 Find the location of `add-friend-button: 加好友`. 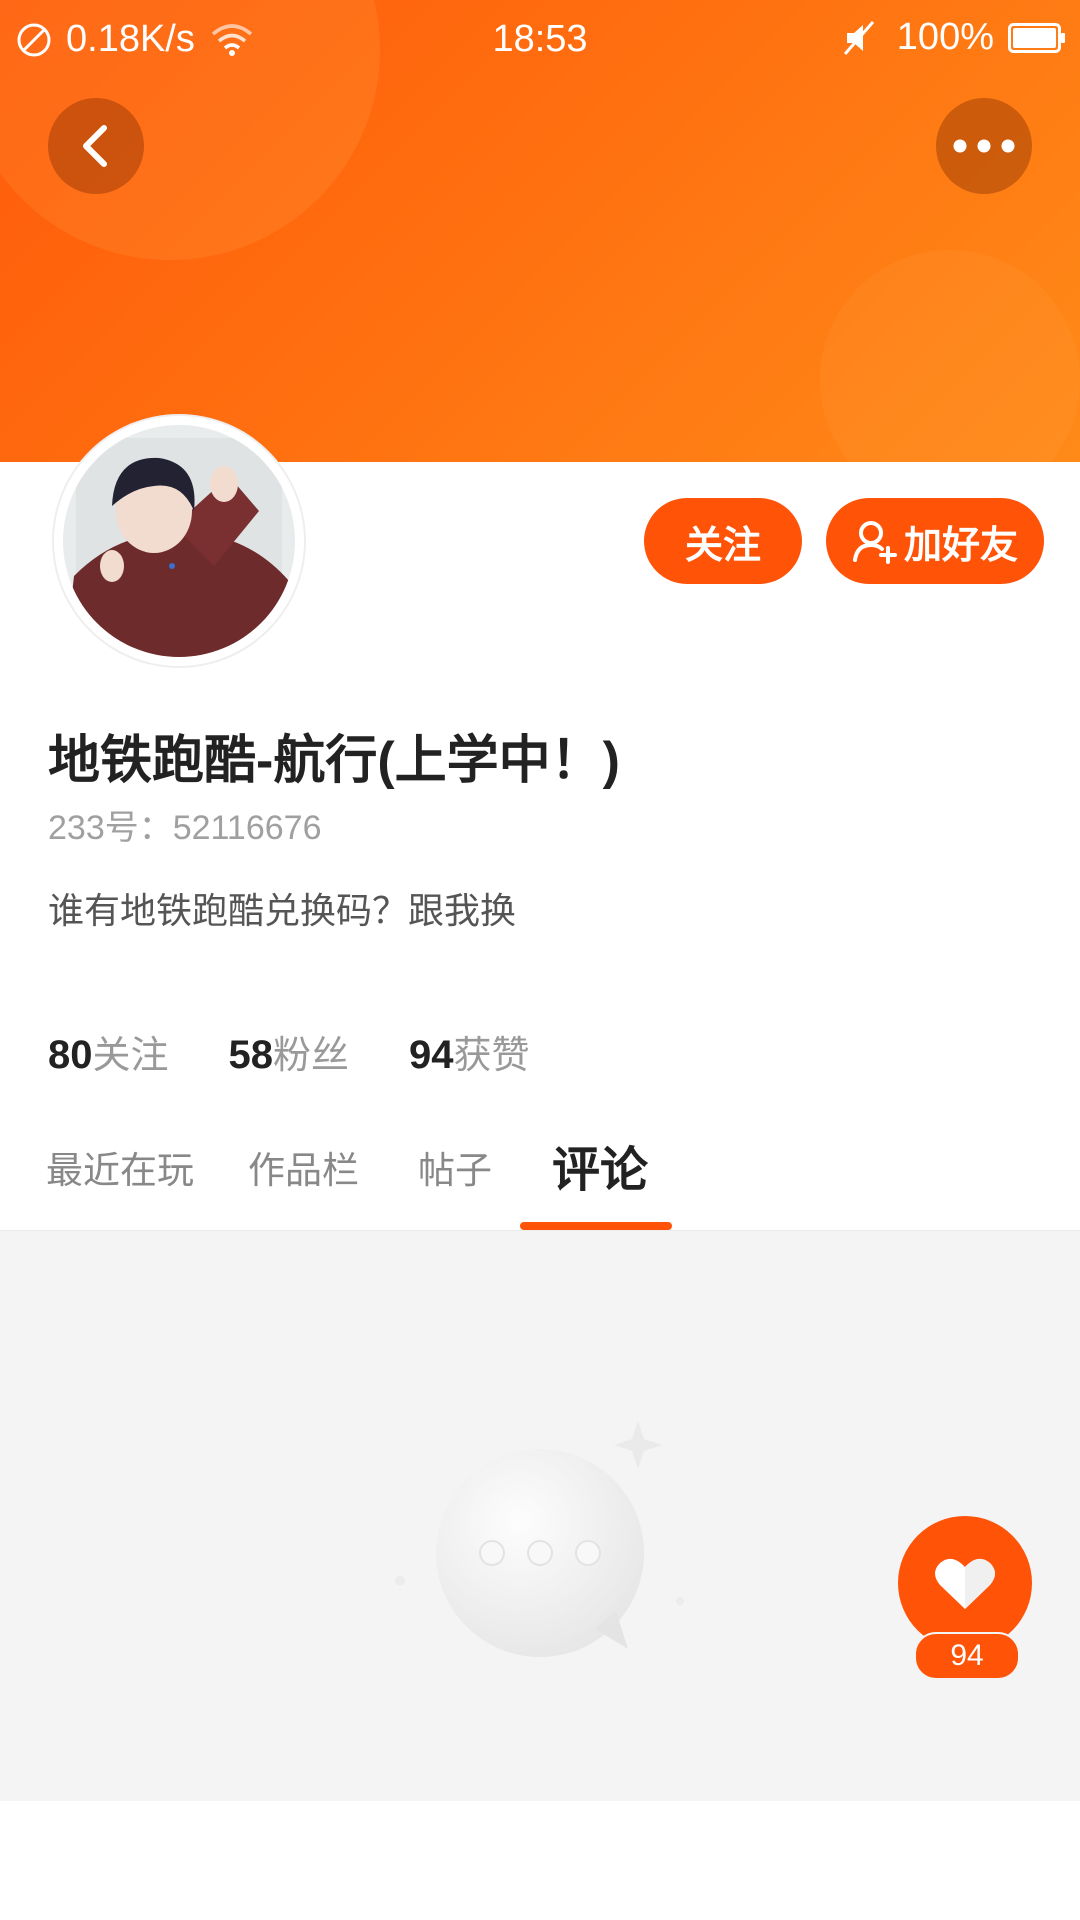

add-friend-button: 加好友 is located at coordinates (935, 541).